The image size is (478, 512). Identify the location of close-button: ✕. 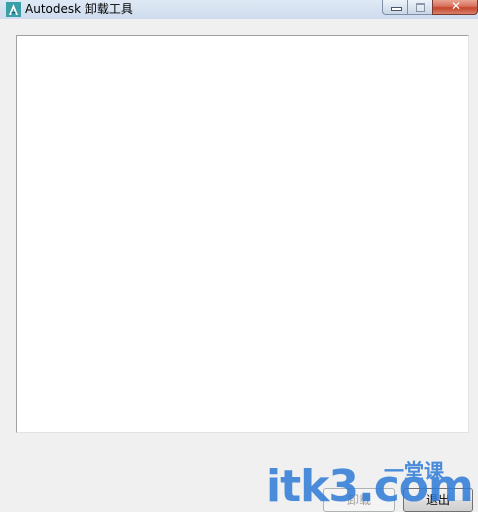
(455, 7).